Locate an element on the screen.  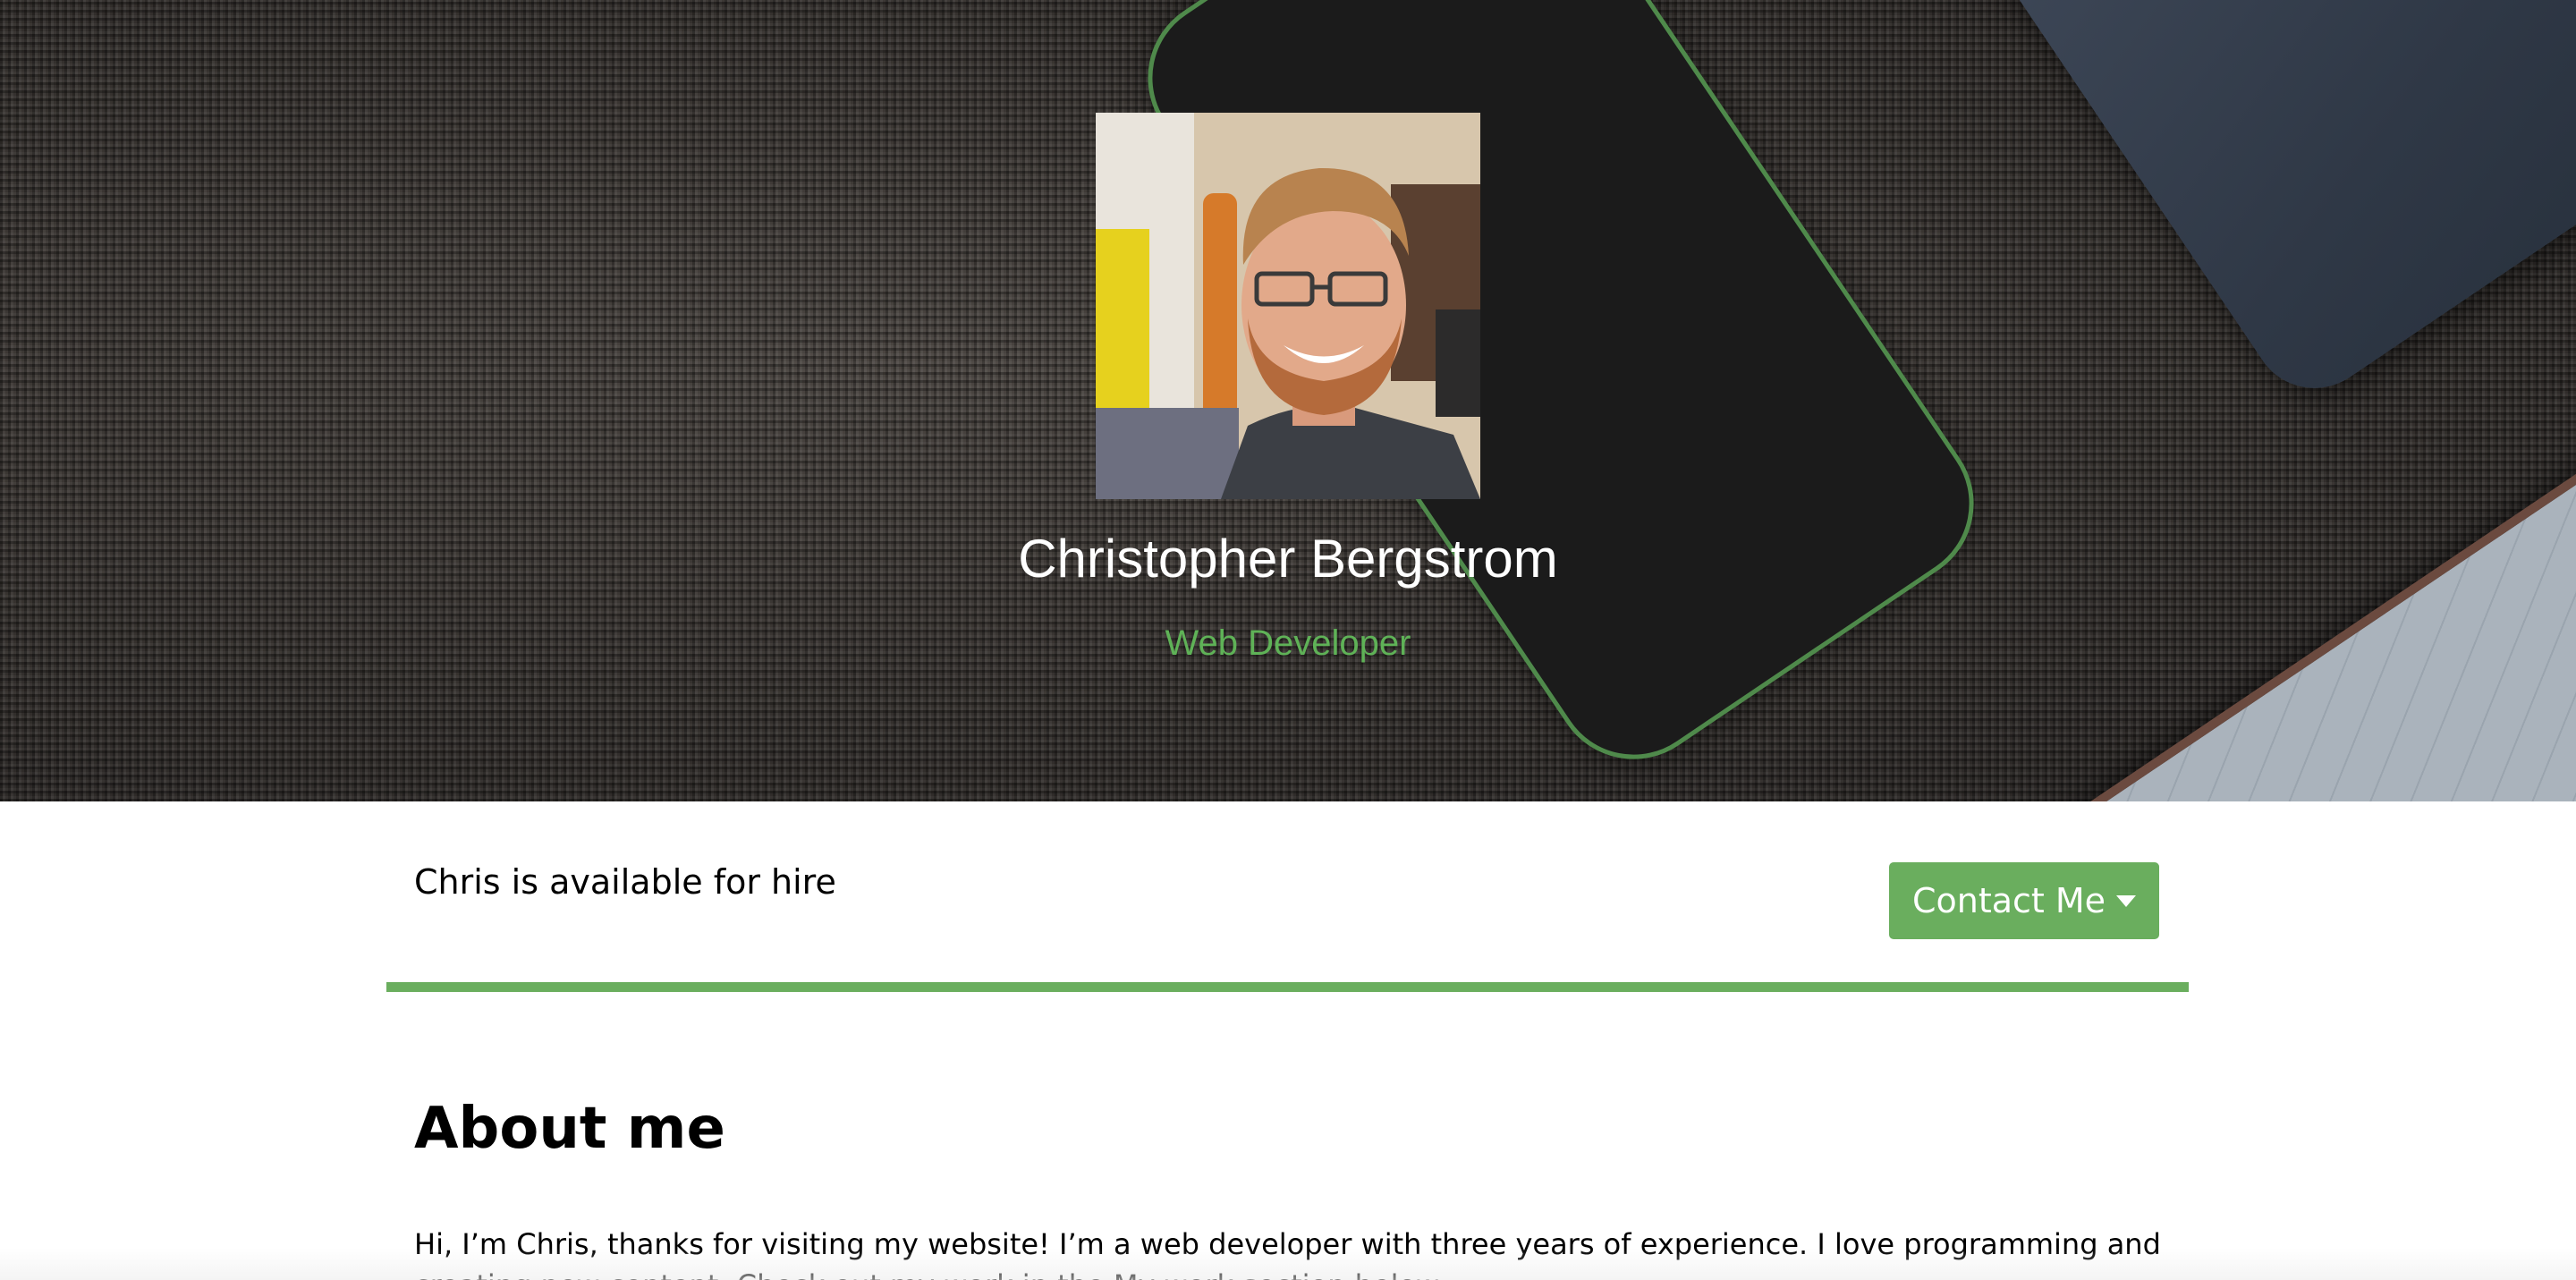
hero-job-title: Web Developer is located at coordinates (1288, 643).